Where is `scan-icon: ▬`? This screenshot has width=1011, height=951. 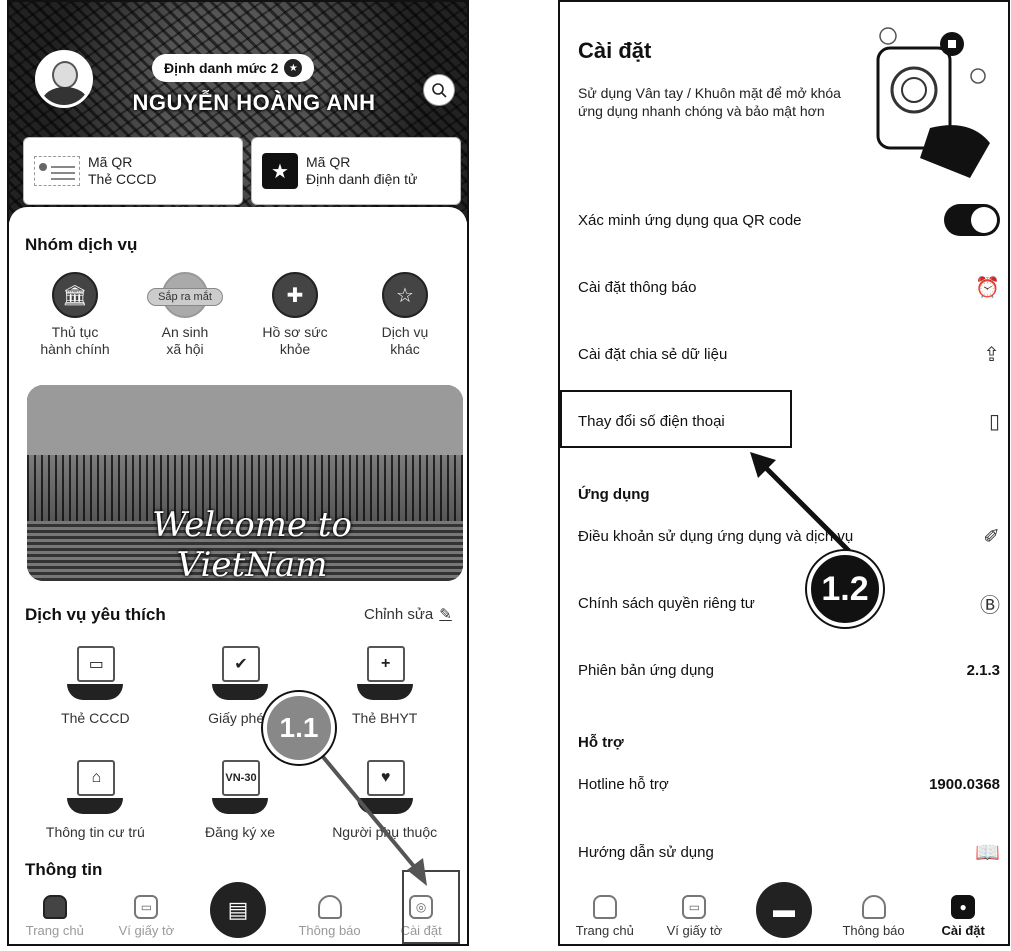 scan-icon: ▬ is located at coordinates (783, 910).